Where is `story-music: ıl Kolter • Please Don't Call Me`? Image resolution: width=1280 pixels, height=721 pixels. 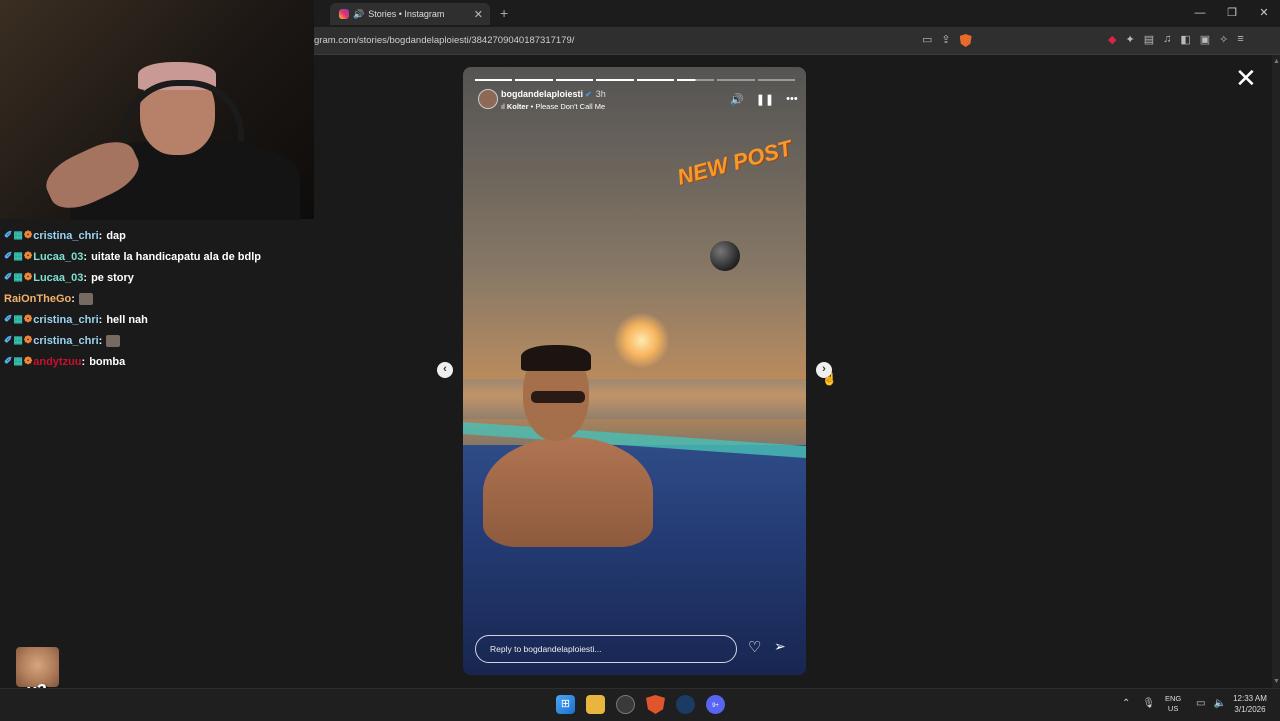
story-music: ıl Kolter • Please Don't Call Me is located at coordinates (553, 106).